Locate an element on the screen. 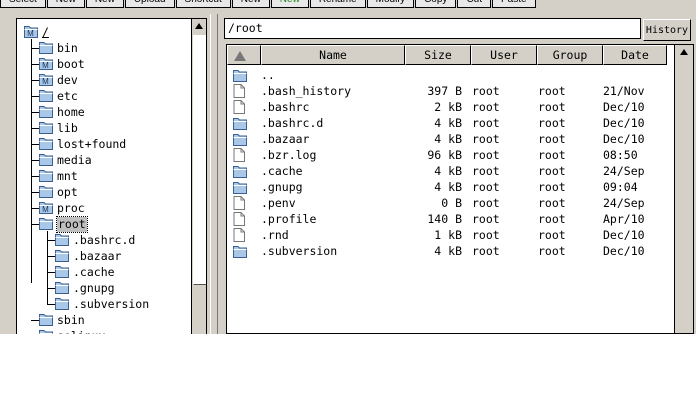 Image resolution: width=696 pixels, height=403 pixels. toolbar-button-cut: Cut is located at coordinates (474, 4).